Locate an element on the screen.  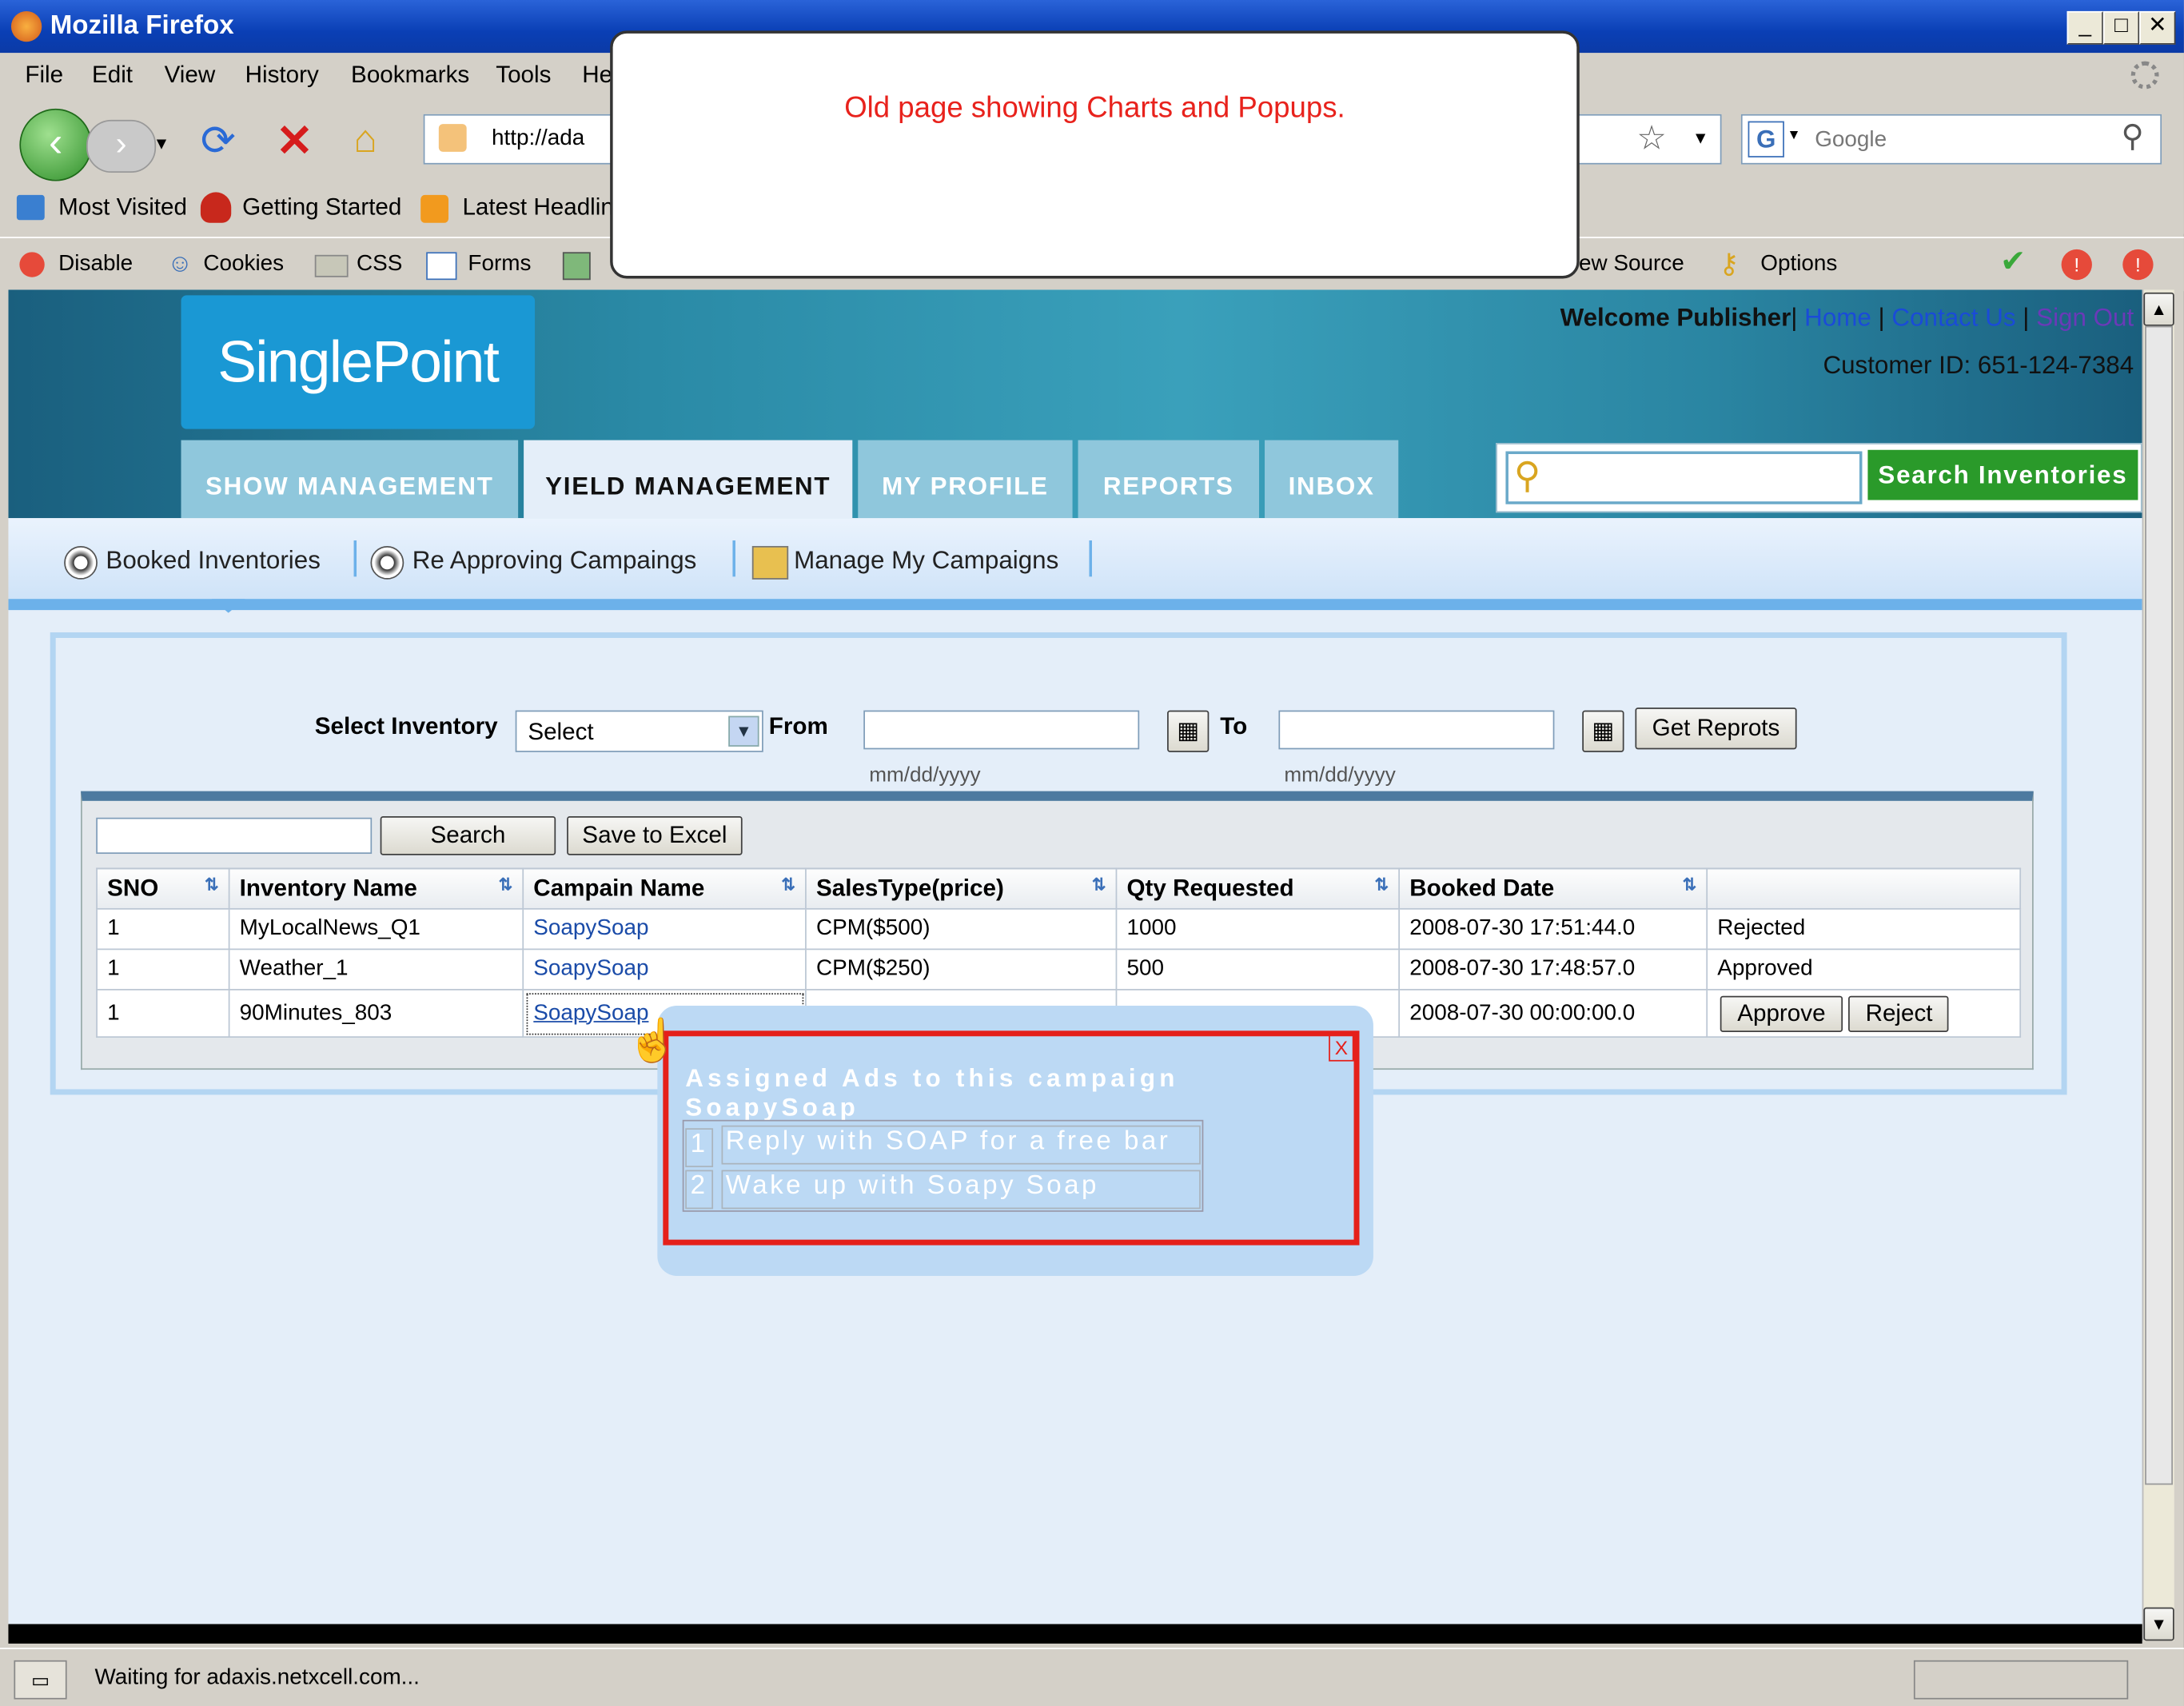
bookmark-getting-started: Getting Started is located at coordinates (321, 207).